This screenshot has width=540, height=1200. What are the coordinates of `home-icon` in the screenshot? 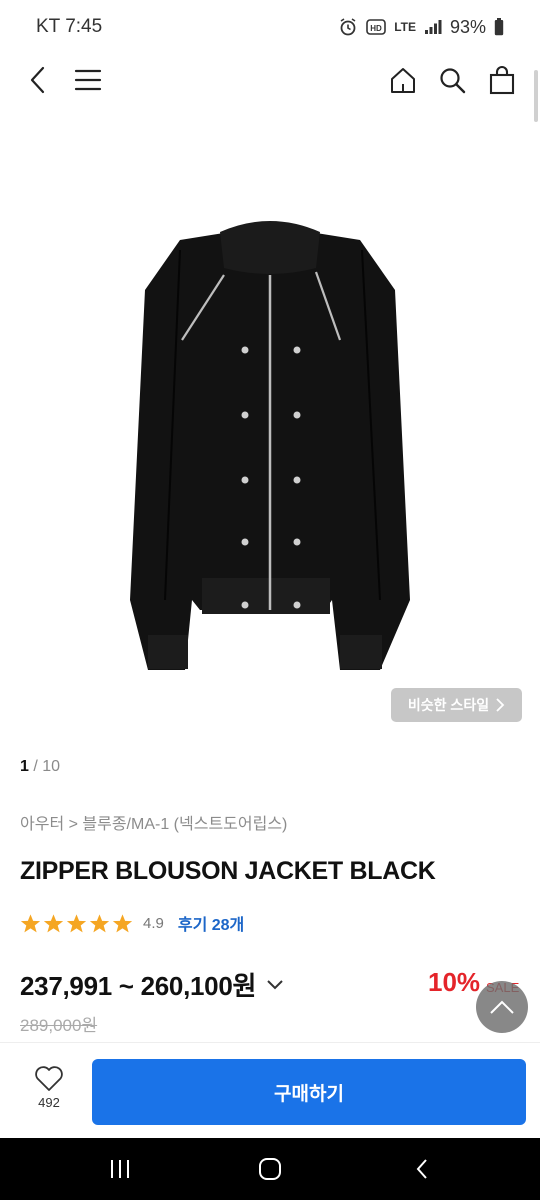 It's located at (403, 80).